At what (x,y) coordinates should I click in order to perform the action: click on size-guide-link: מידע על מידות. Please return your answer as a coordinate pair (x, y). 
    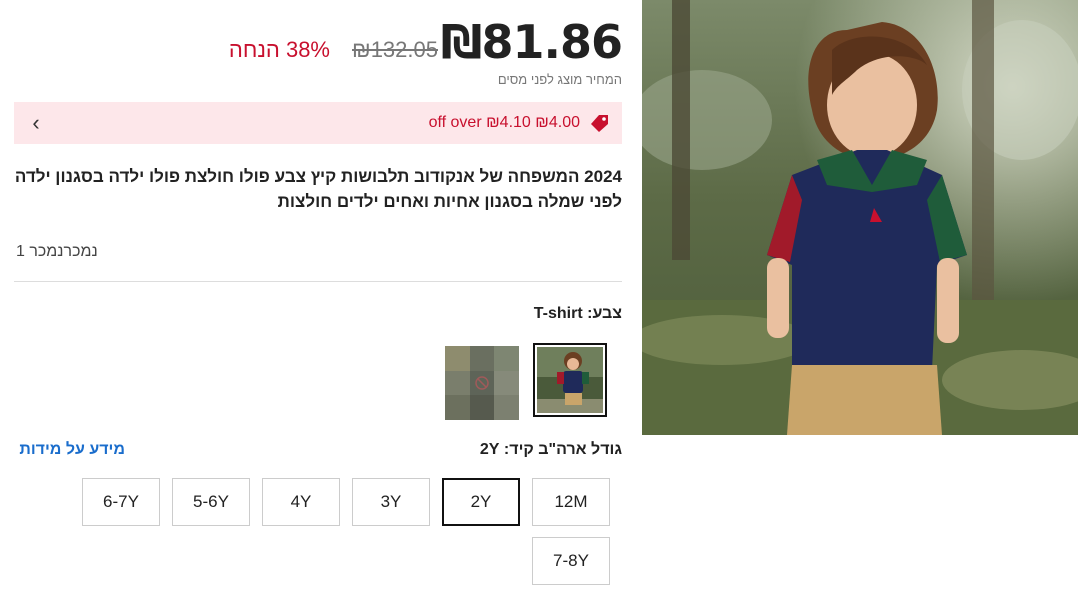
    Looking at the image, I should click on (69, 450).